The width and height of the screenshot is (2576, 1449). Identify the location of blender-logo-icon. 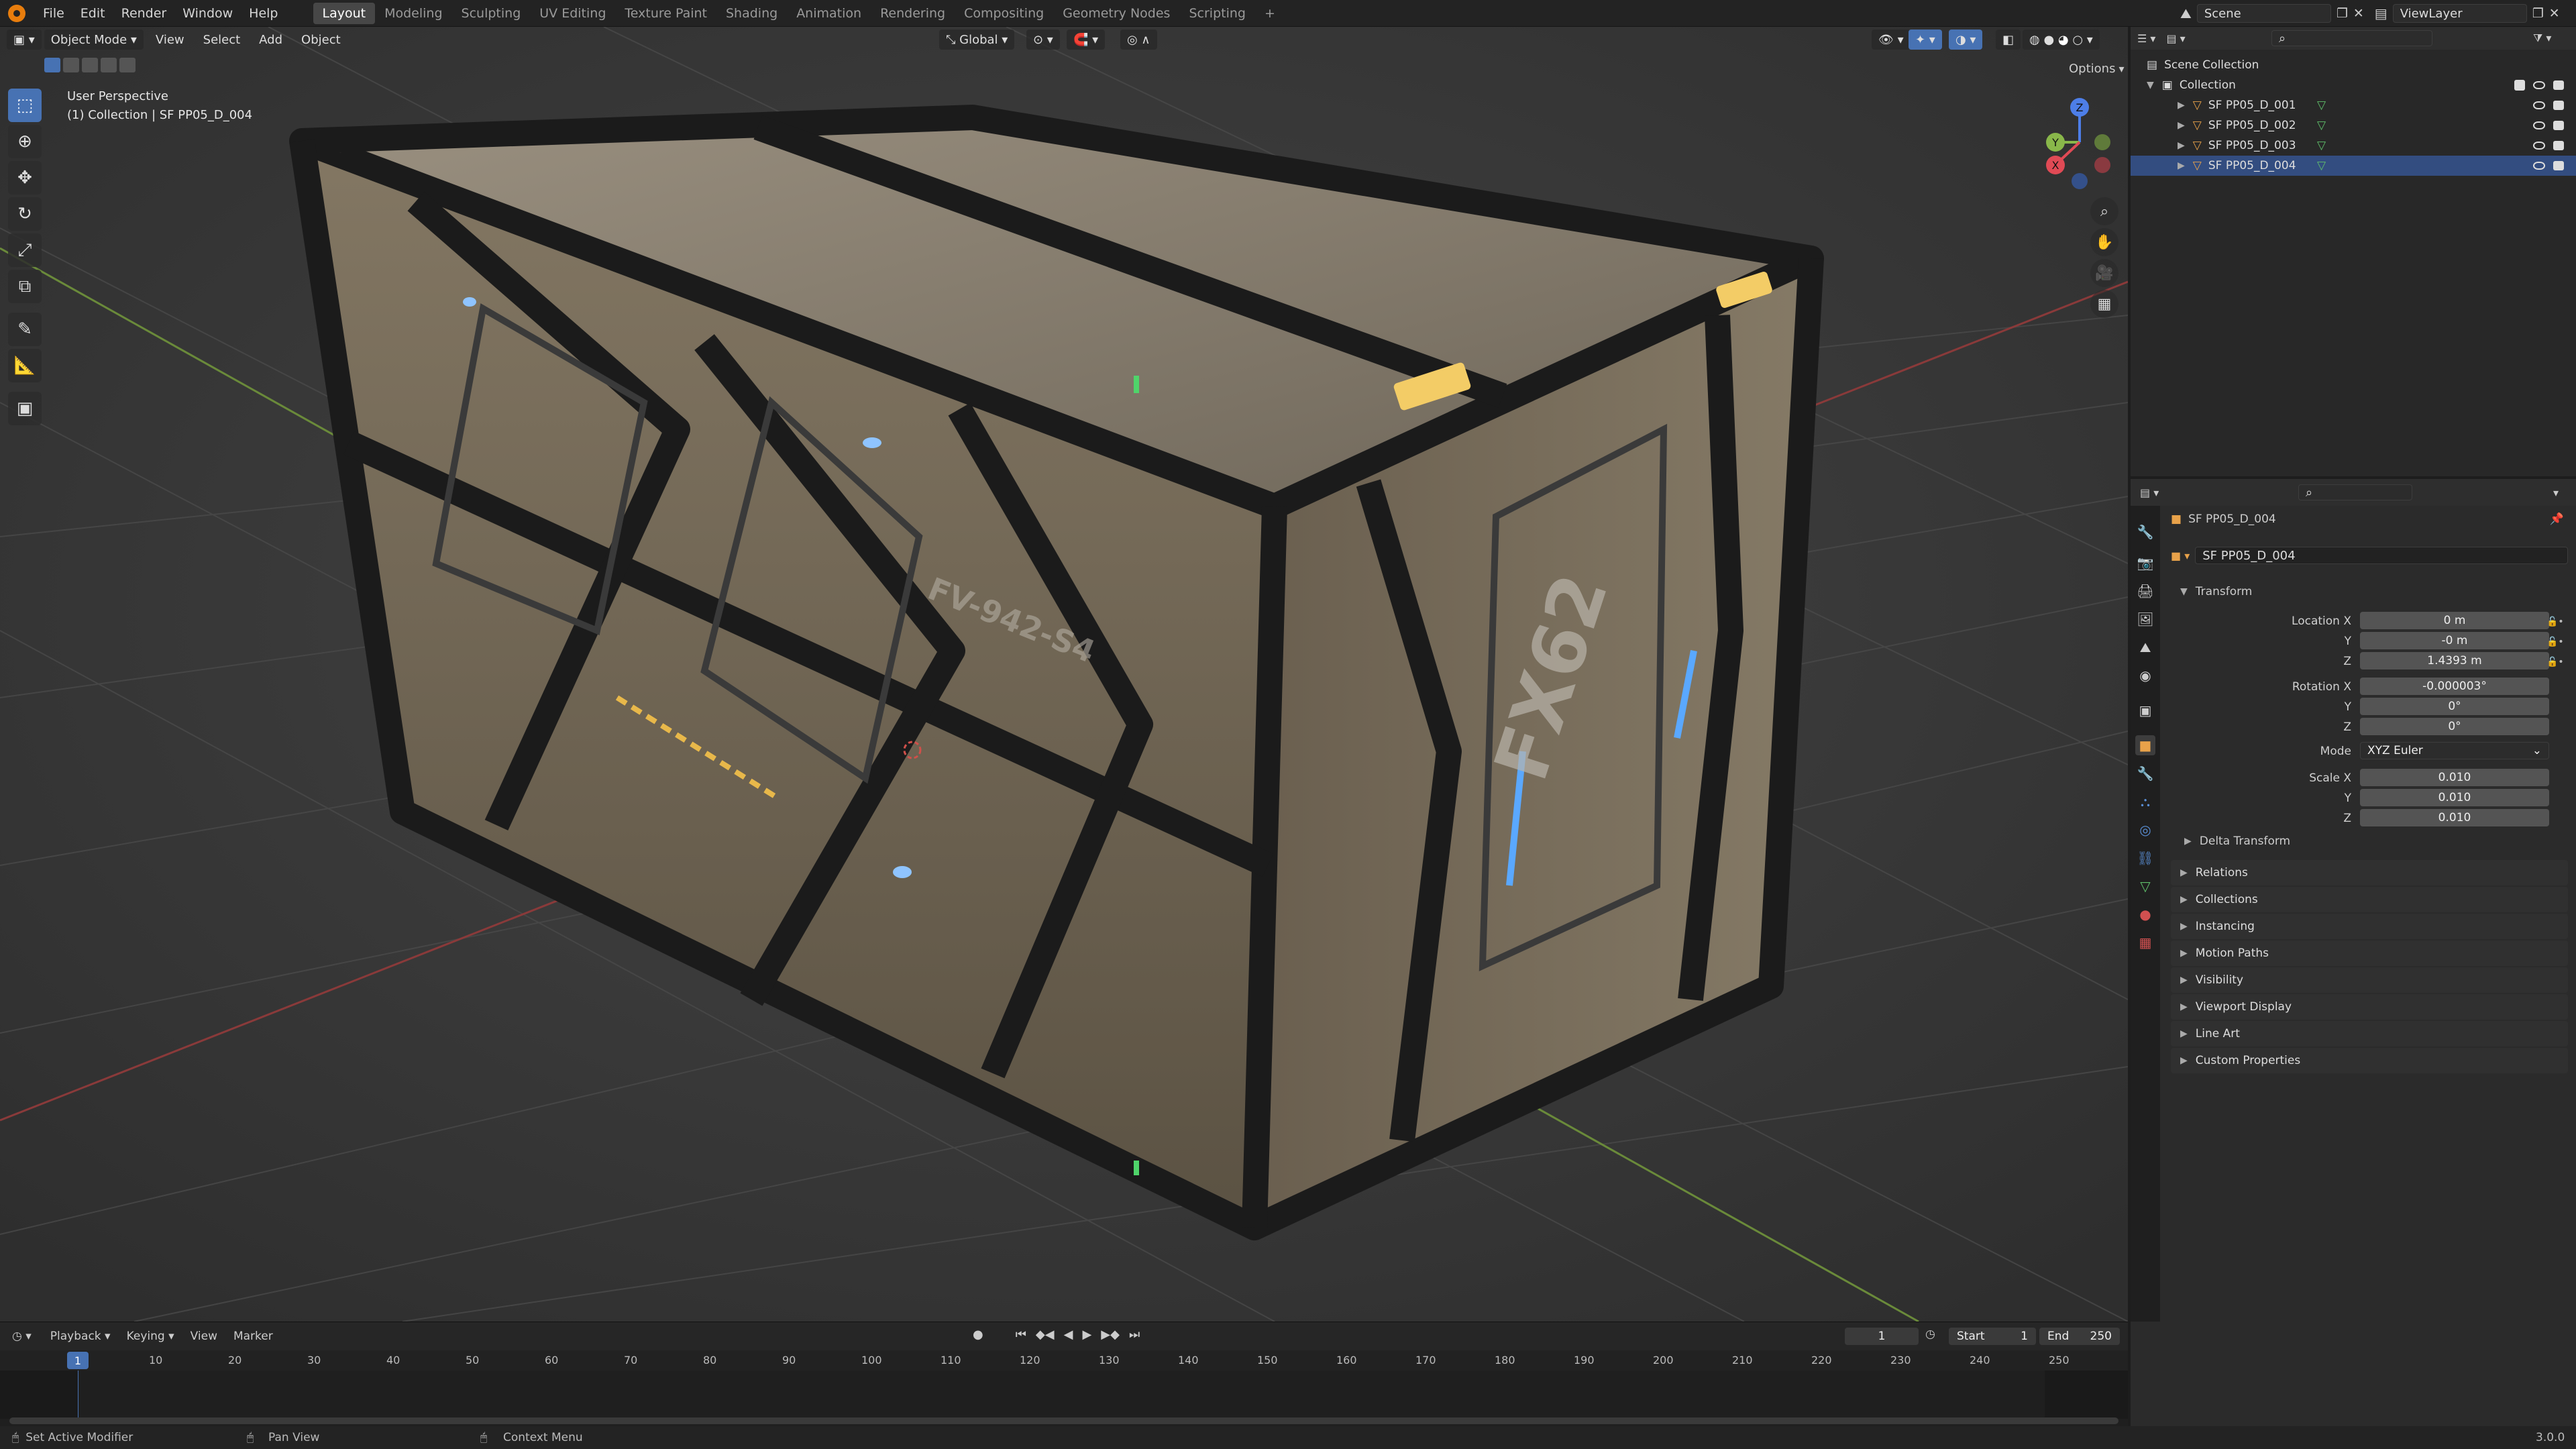
(16, 13).